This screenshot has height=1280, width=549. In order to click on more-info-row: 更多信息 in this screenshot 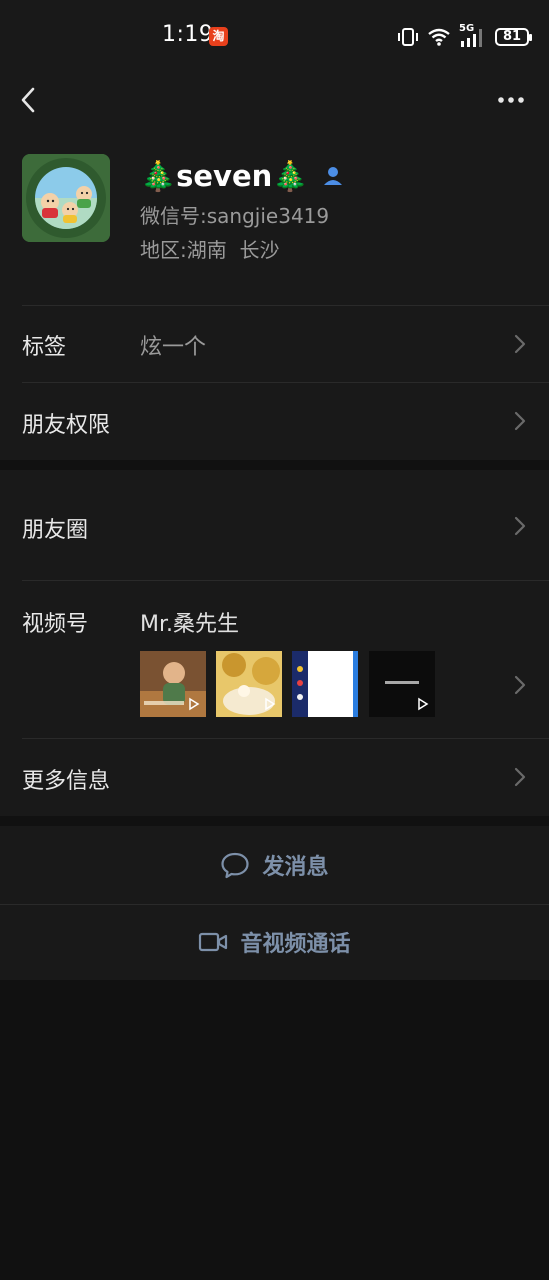, I will do `click(274, 777)`.